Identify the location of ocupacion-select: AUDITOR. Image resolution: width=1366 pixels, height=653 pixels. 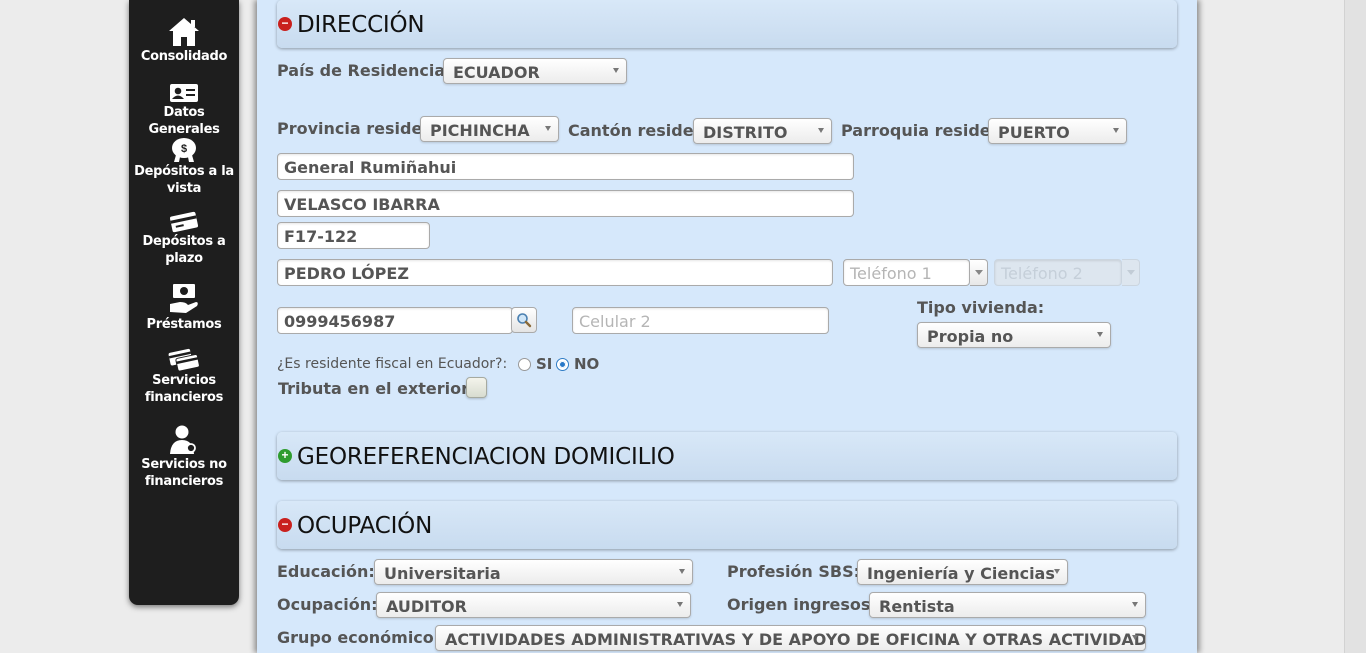
(533, 605).